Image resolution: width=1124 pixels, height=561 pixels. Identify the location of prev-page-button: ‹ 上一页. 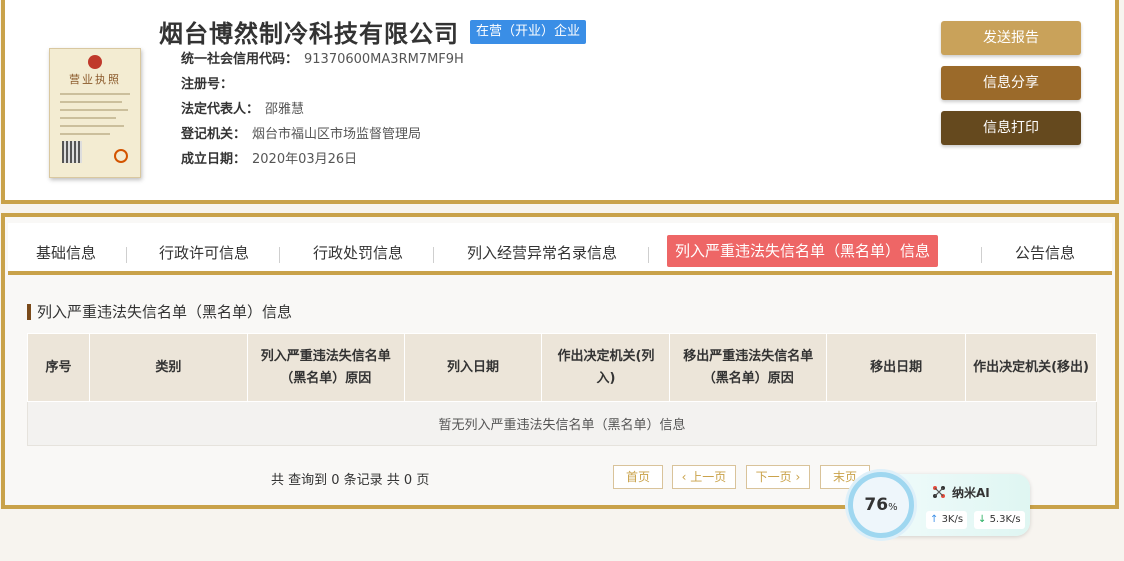
(704, 477).